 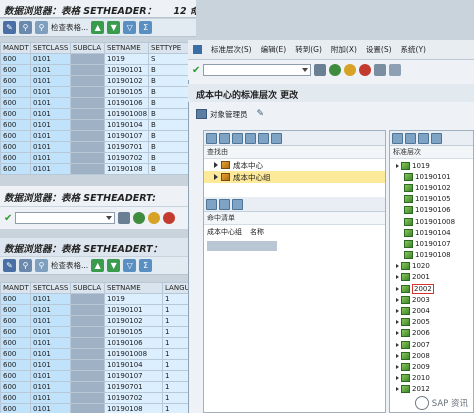 I want to click on hierarchy-node: 2008, so click(x=431, y=355).